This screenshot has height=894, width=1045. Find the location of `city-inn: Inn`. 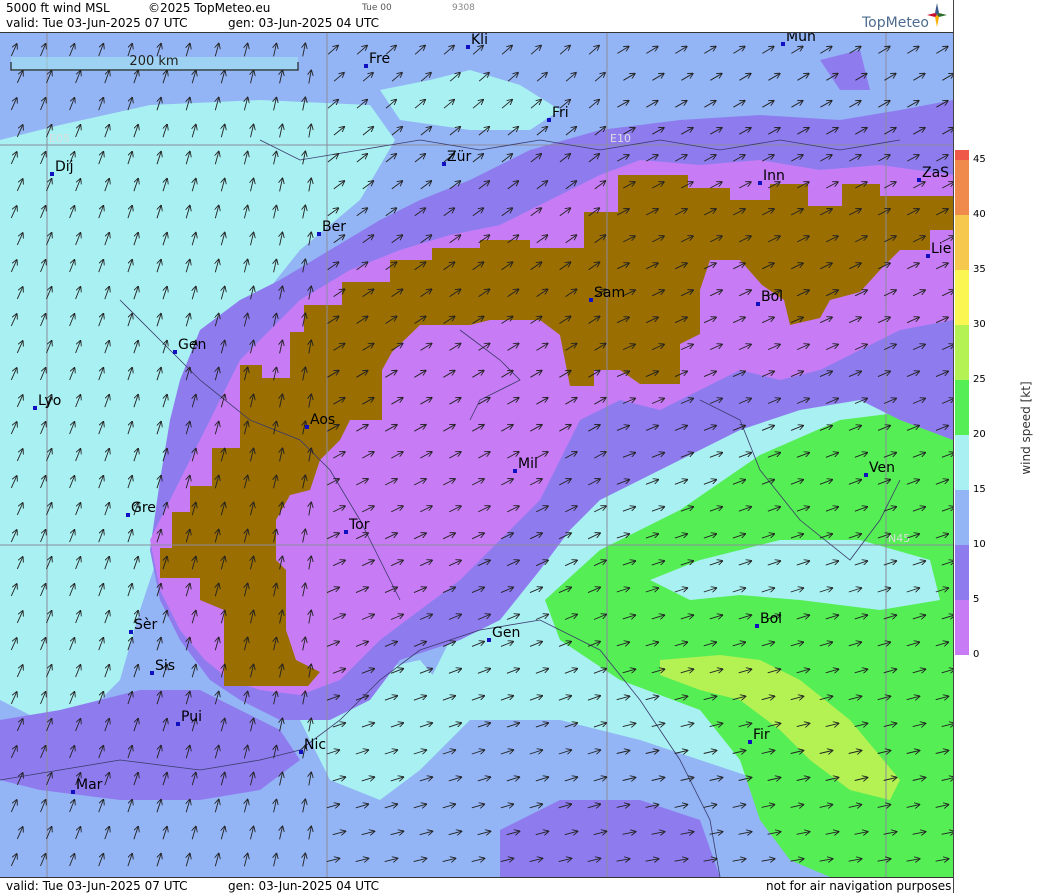

city-inn: Inn is located at coordinates (771, 176).